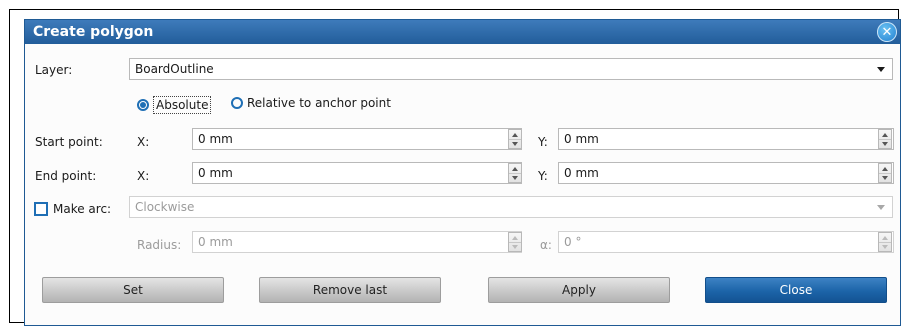  I want to click on end-y-value: 0 mm, so click(581, 173).